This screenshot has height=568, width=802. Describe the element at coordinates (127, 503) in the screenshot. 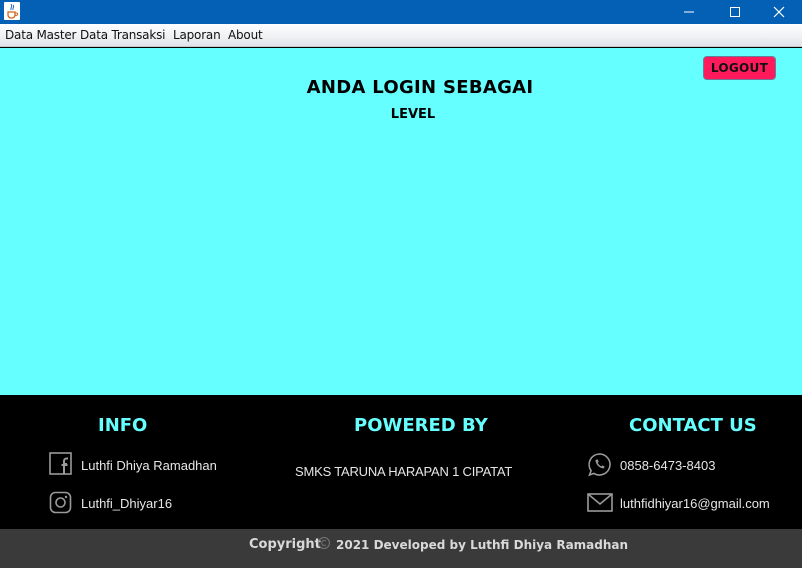

I see `instagram-handle: Luthfi_Dhiyar16` at that location.